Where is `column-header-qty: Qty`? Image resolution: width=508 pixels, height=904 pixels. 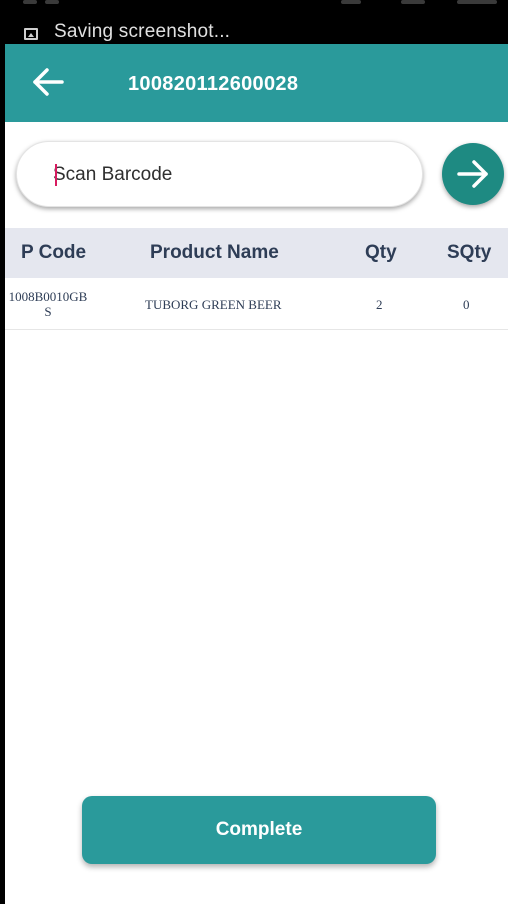
column-header-qty: Qty is located at coordinates (381, 252).